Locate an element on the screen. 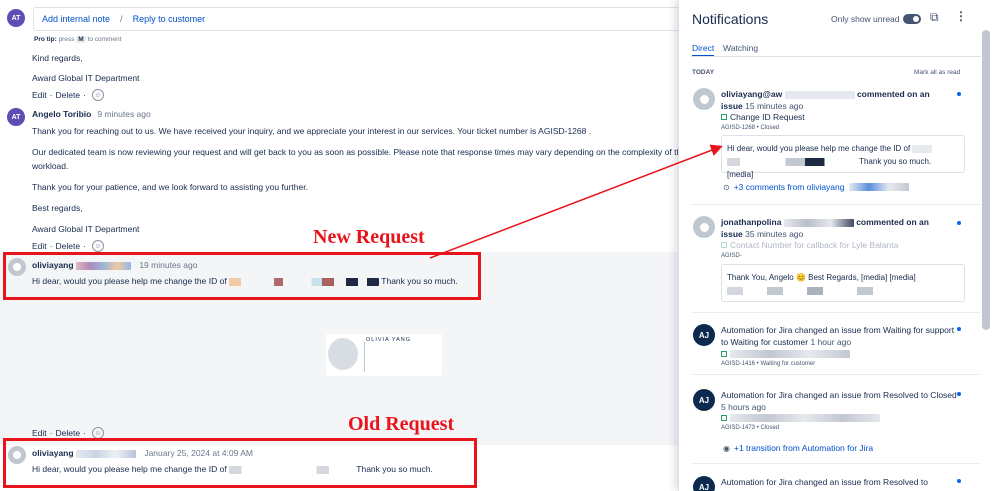 Image resolution: width=999 pixels, height=491 pixels. card-photo is located at coordinates (343, 354).